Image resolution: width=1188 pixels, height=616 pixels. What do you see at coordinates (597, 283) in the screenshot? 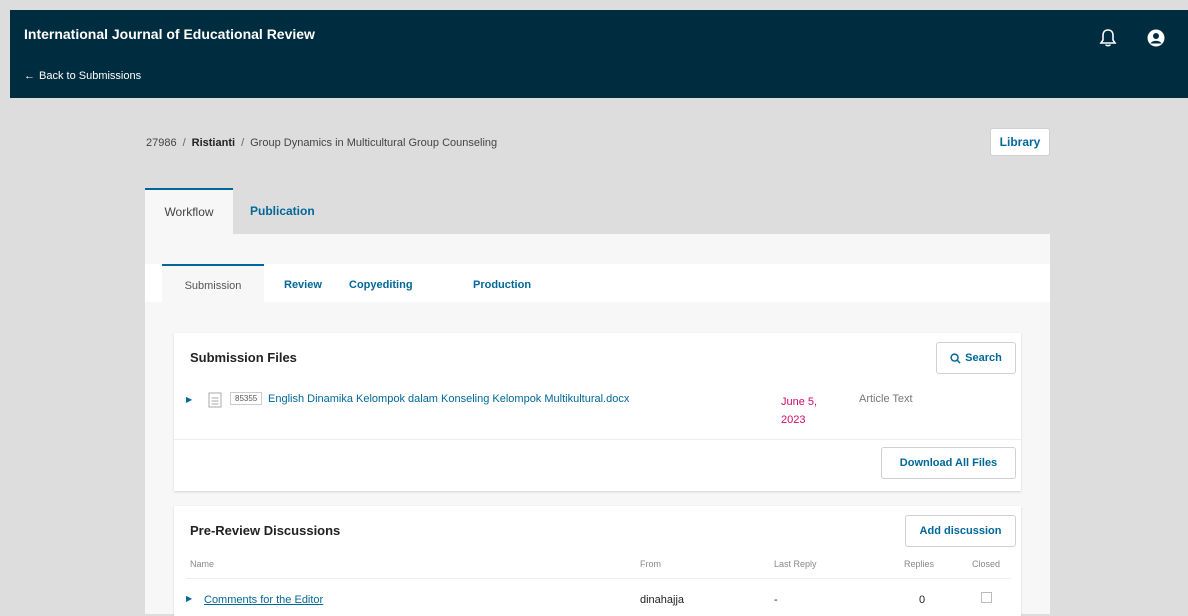
I see `inner-tab-bar` at bounding box center [597, 283].